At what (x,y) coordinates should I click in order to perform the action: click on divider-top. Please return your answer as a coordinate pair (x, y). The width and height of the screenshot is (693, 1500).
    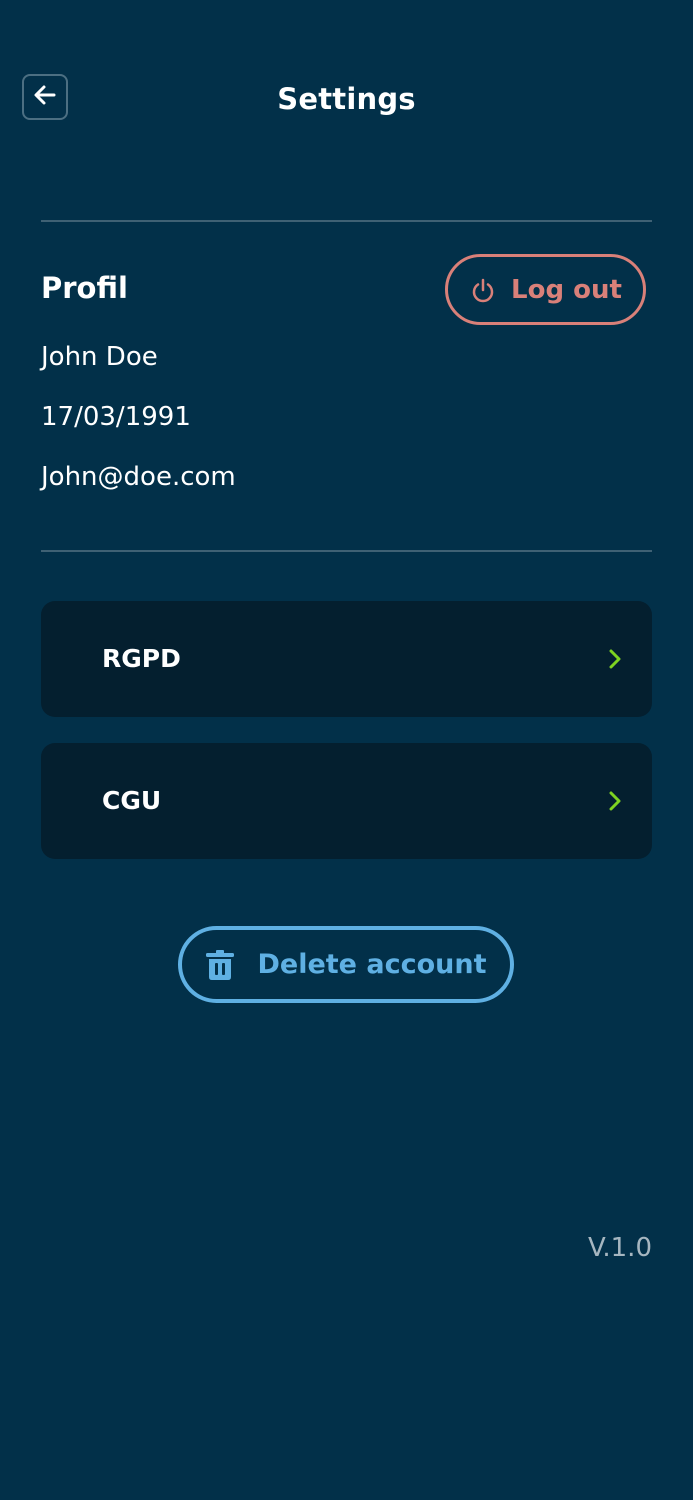
    Looking at the image, I should click on (346, 221).